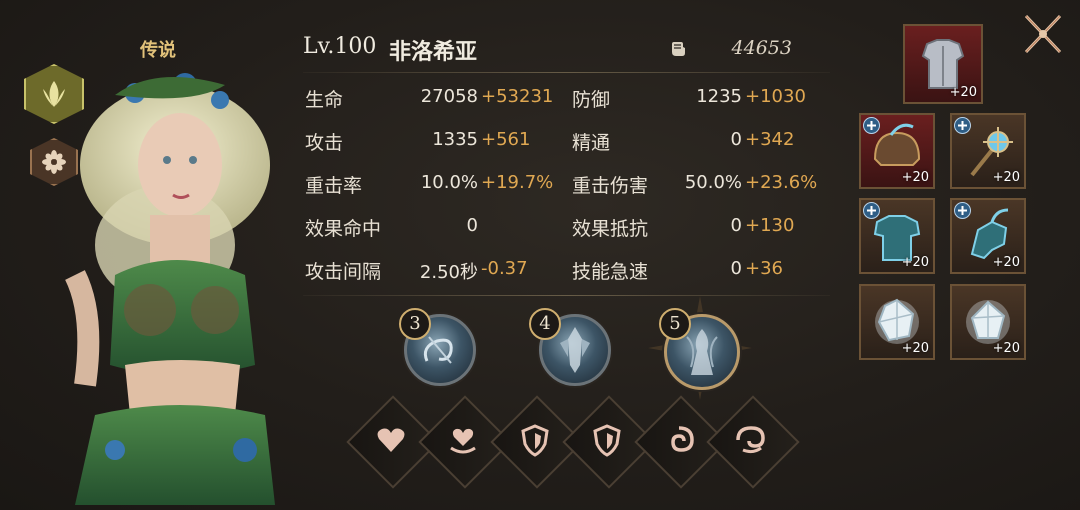 This screenshot has height=510, width=1080. What do you see at coordinates (517, 96) in the screenshot?
I see `stat-bonus-value: +53231` at bounding box center [517, 96].